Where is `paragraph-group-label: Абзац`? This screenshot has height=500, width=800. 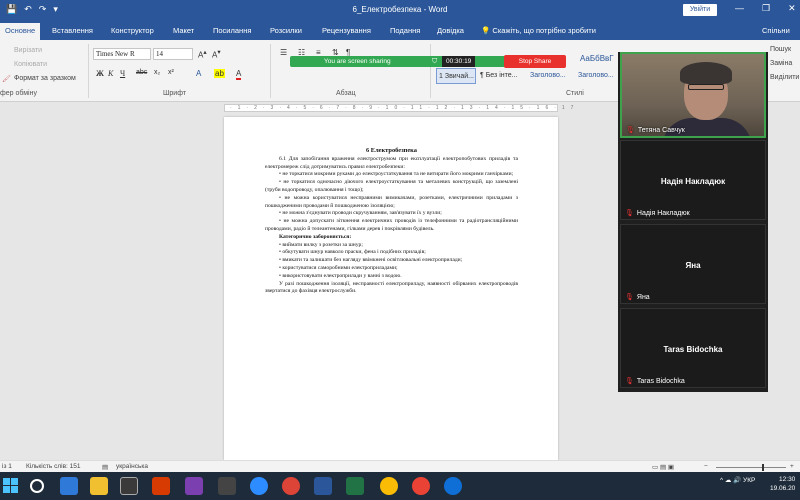
paragraph-group-label: Абзац is located at coordinates (346, 93).